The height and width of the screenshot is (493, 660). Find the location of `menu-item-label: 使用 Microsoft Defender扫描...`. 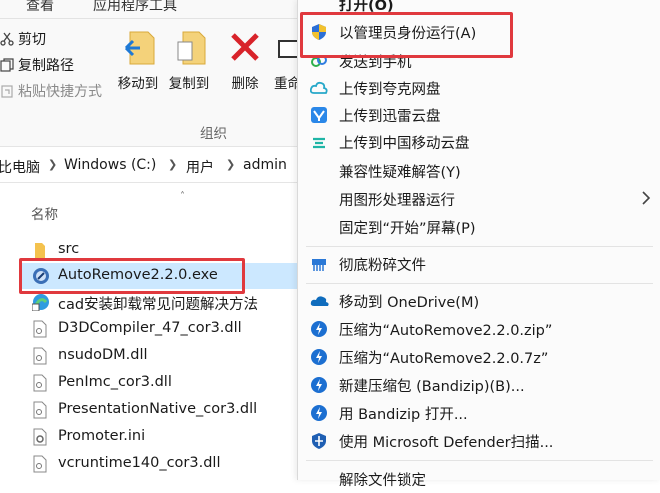

menu-item-label: 使用 Microsoft Defender扫描... is located at coordinates (446, 443).